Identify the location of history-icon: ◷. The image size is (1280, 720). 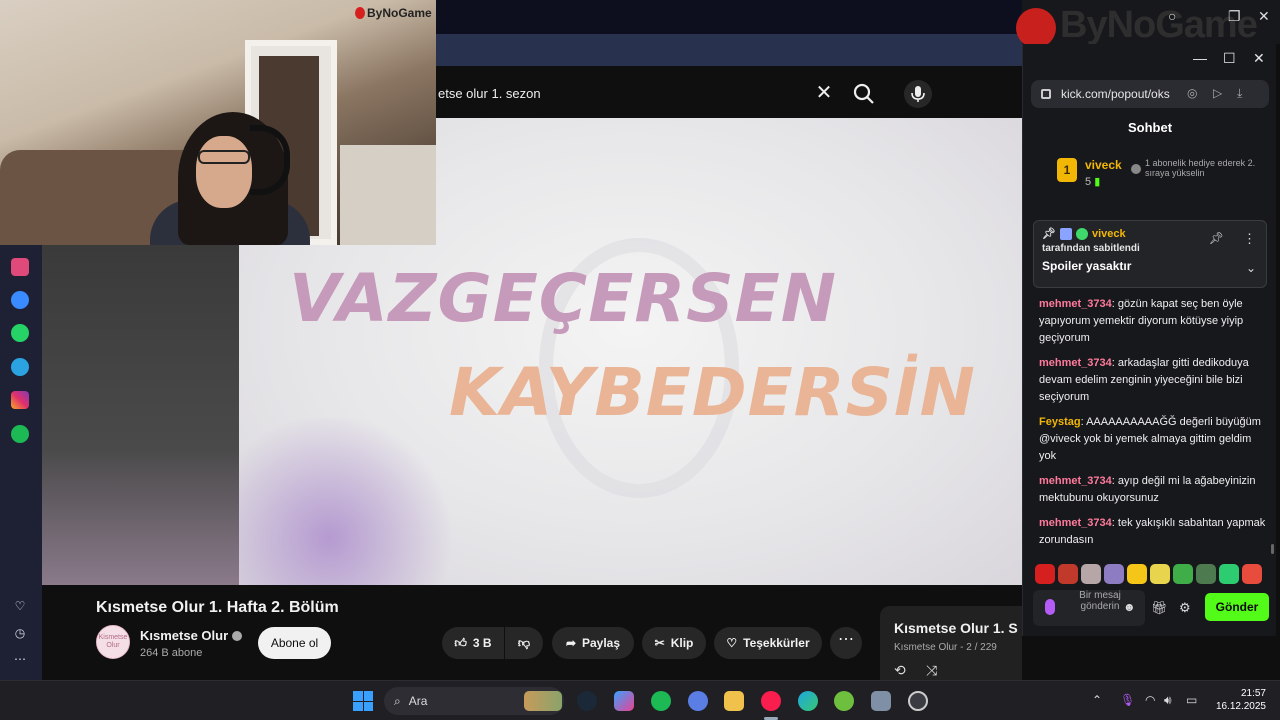
(20, 633).